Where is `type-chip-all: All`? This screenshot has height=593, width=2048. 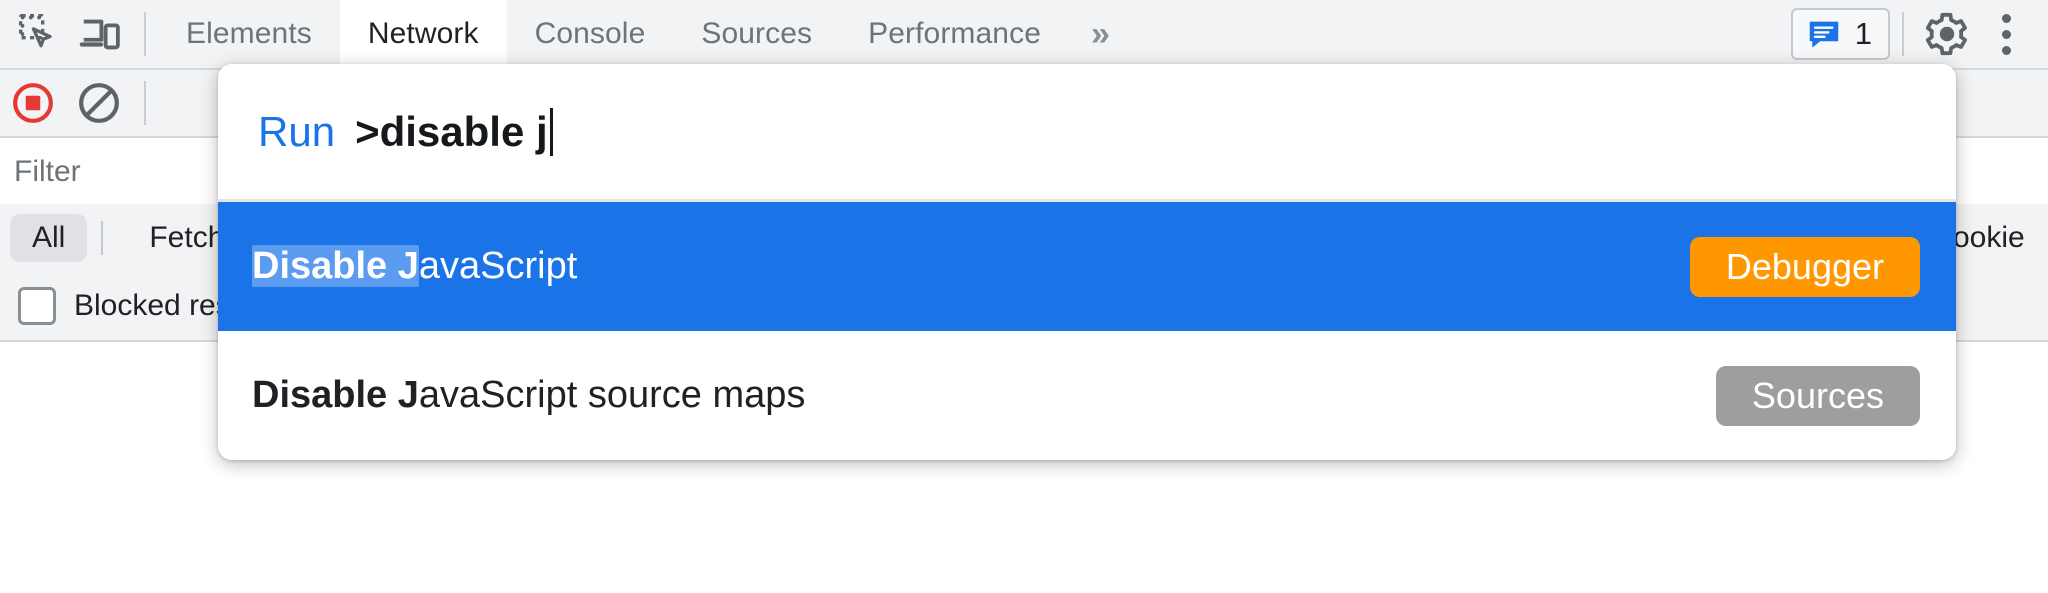
type-chip-all: All is located at coordinates (49, 238).